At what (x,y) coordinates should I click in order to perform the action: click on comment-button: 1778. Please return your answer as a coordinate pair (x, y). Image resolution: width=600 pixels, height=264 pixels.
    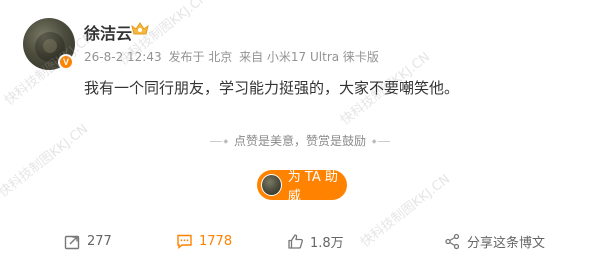
    Looking at the image, I should click on (204, 241).